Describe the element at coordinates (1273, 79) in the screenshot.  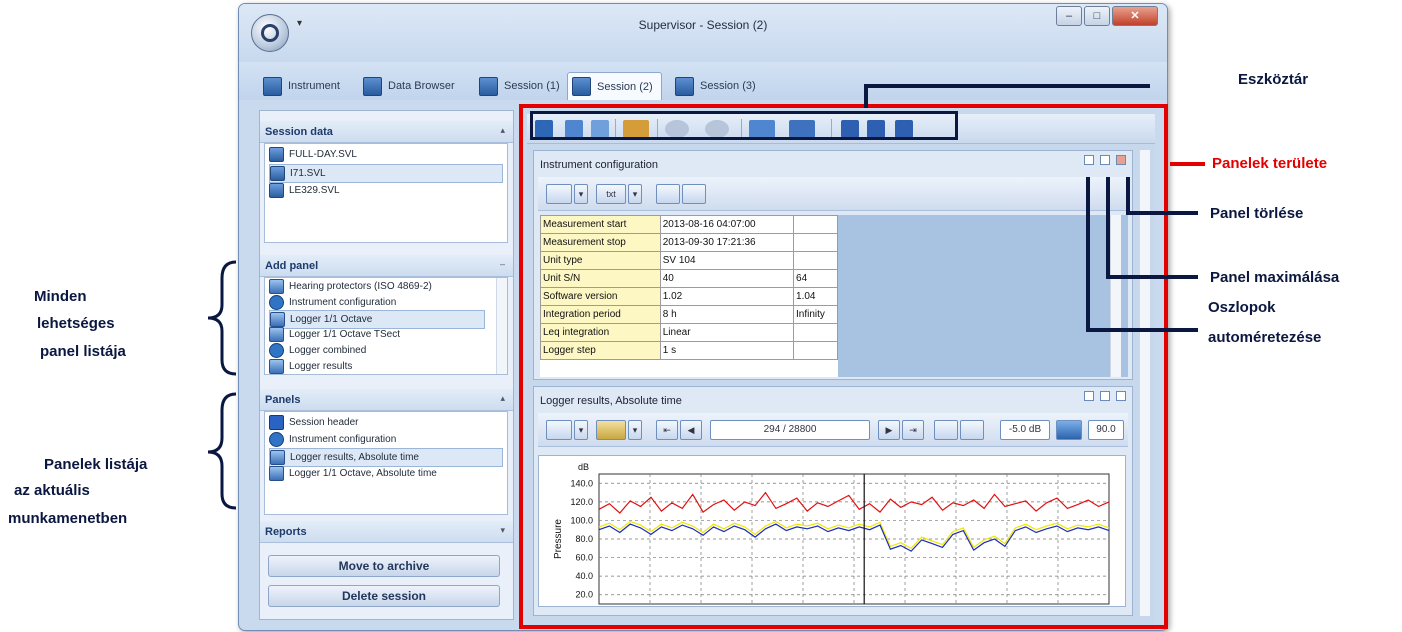
I see `toolbar-annotation: Eszköztár` at that location.